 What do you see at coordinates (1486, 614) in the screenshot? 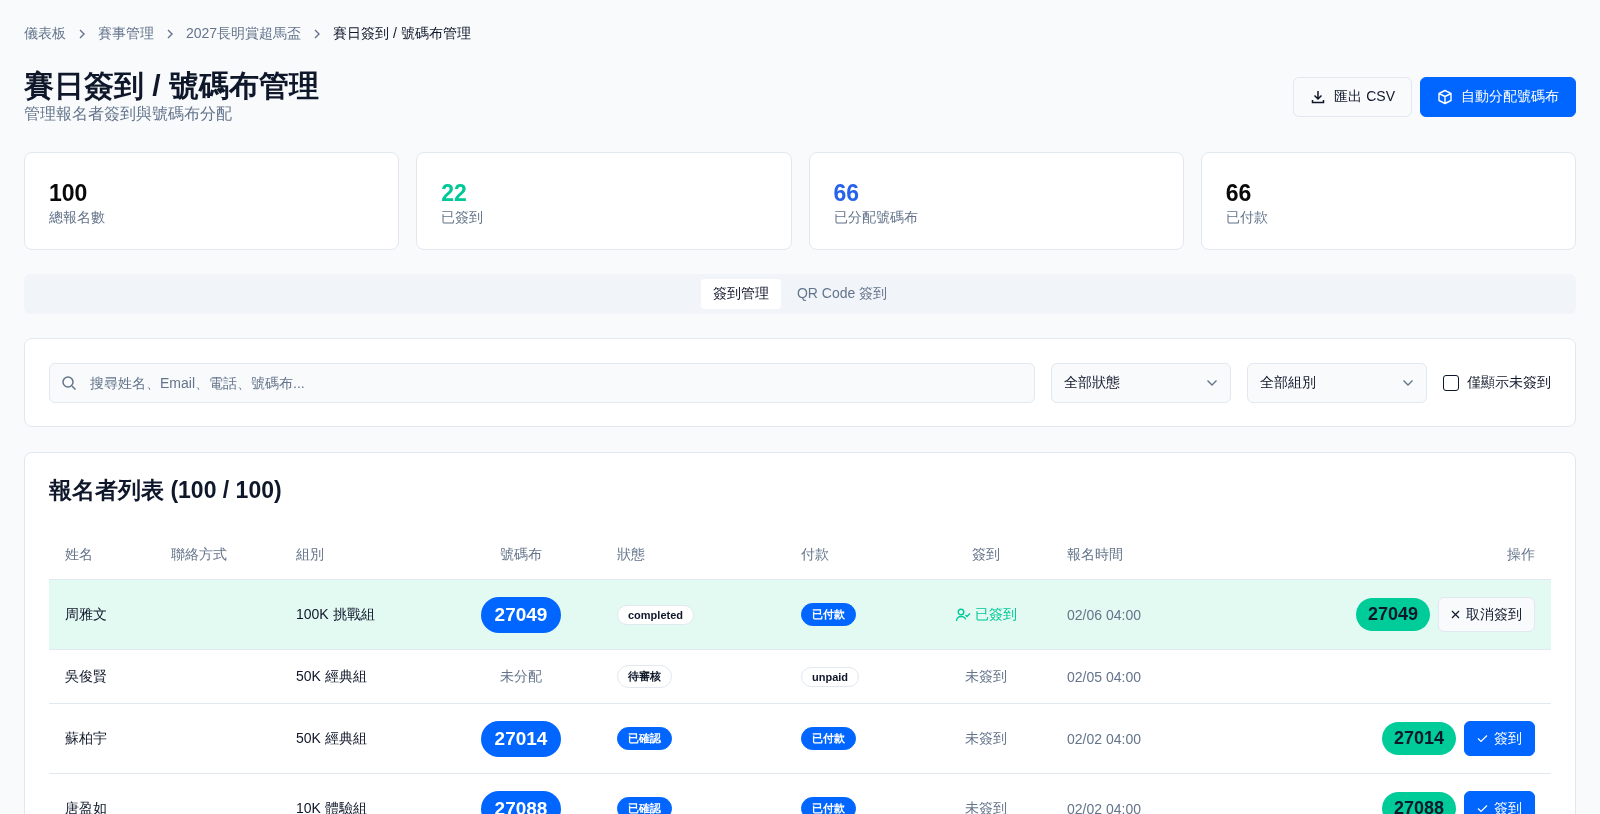
I see `cancel-checkin-button: 取消簽到` at bounding box center [1486, 614].